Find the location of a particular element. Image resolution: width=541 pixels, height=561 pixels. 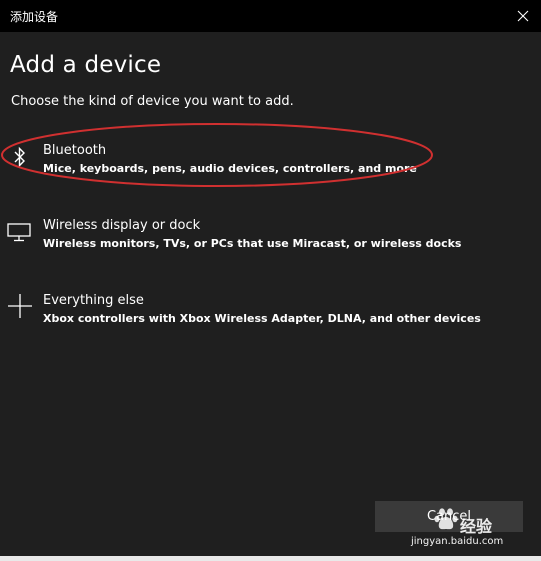

title-bar: 添加设备 is located at coordinates (270, 16).